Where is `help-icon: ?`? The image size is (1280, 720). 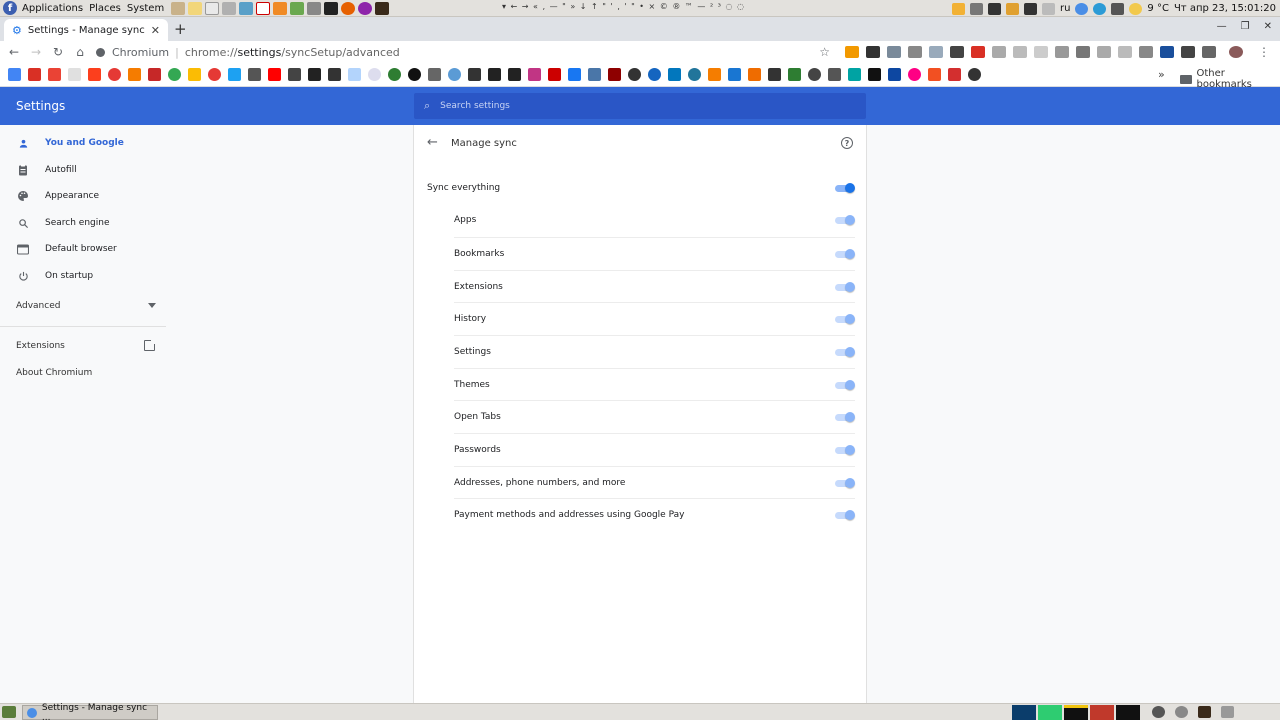
help-icon: ? is located at coordinates (847, 143).